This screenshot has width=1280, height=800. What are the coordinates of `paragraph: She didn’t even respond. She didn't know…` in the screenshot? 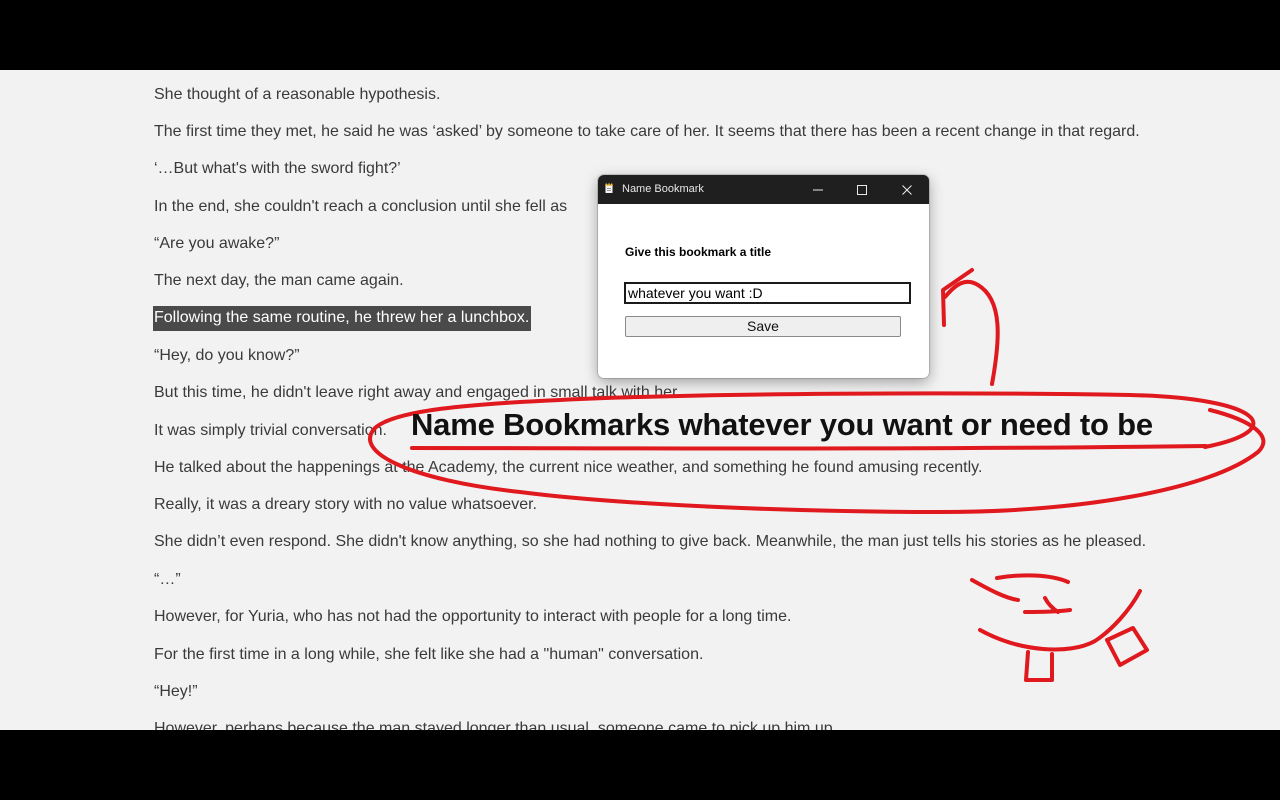 It's located at (650, 541).